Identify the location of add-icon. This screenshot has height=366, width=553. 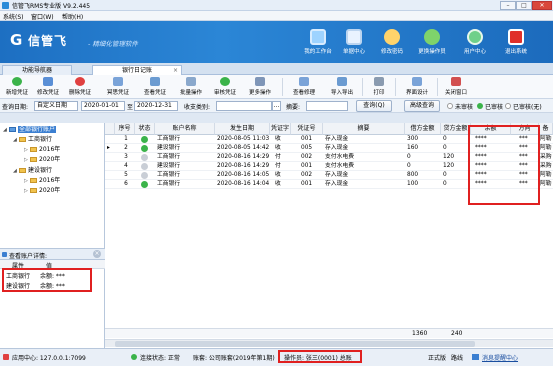
(17, 81).